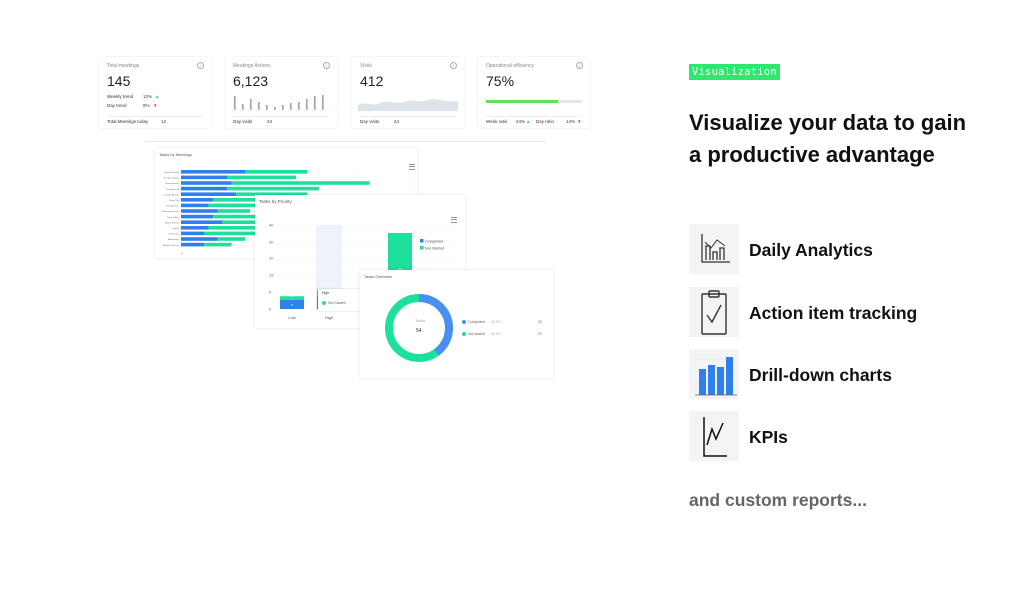  I want to click on legend-label: Not started, so click(477, 334).